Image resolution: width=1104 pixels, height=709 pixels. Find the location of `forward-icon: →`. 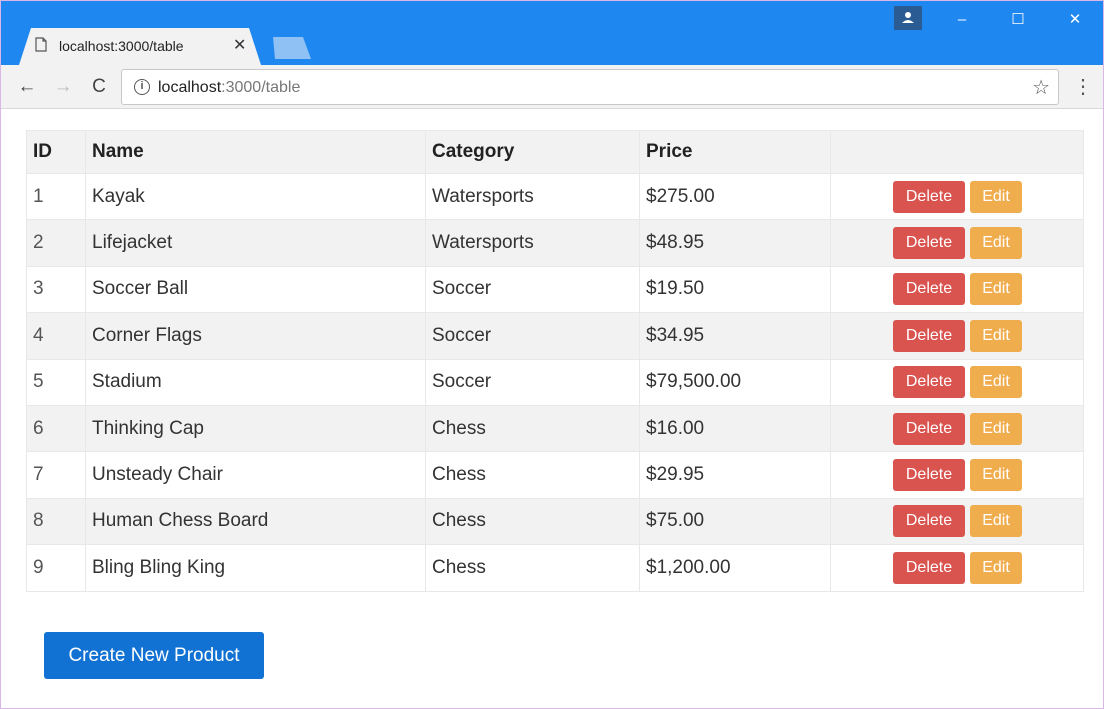

forward-icon: → is located at coordinates (63, 87).